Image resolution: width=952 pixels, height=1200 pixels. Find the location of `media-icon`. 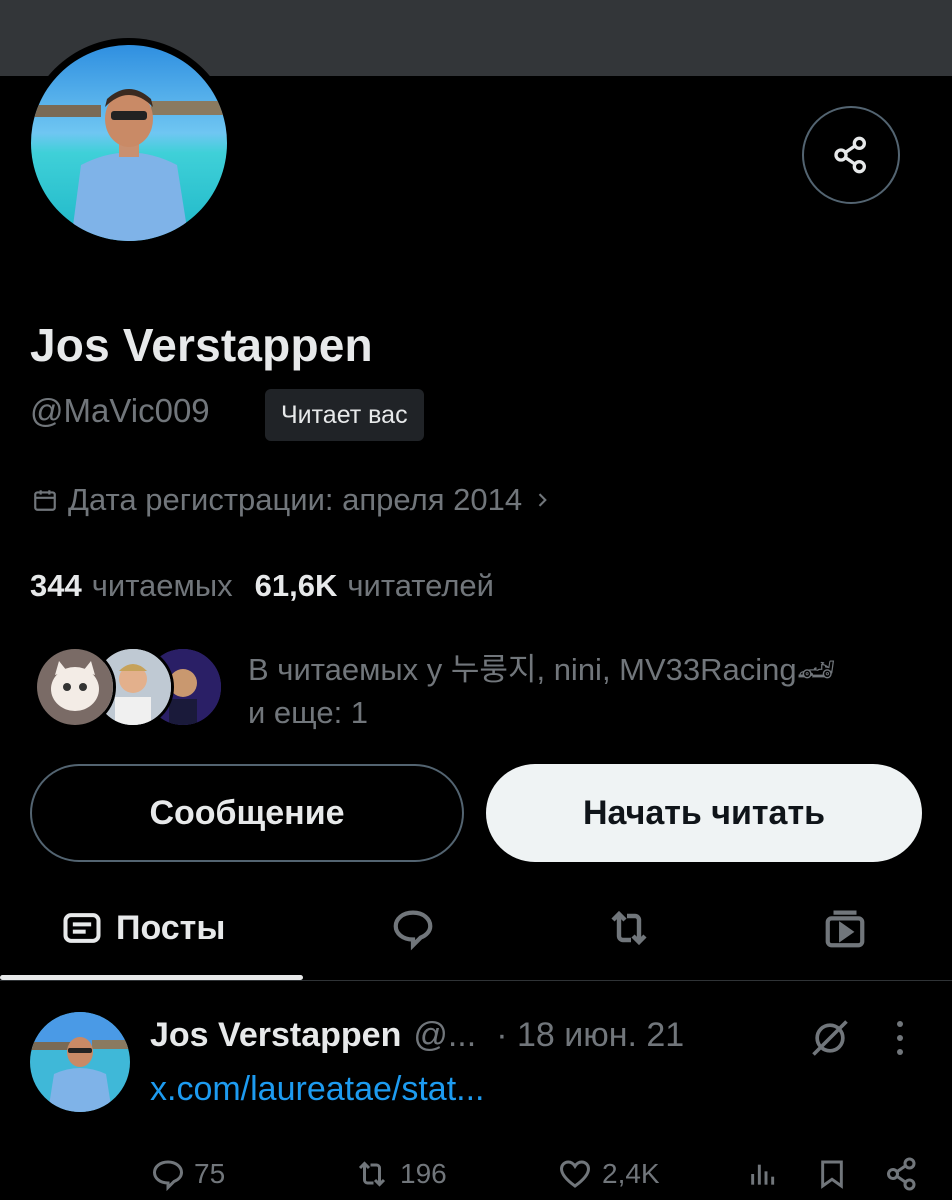

media-icon is located at coordinates (845, 929).